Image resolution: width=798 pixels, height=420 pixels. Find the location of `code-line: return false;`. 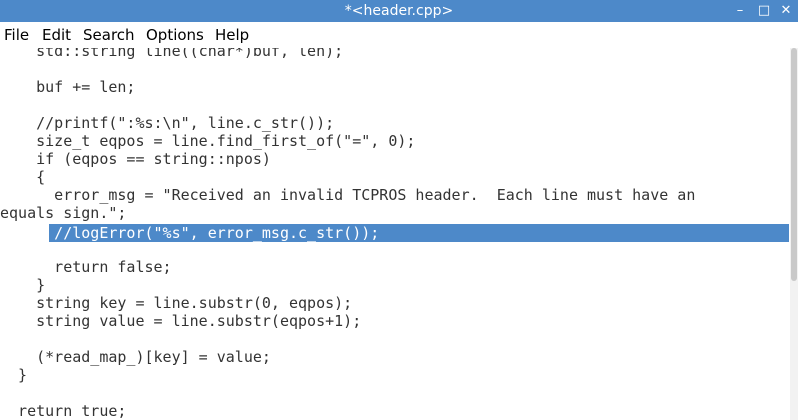

code-line: return false; is located at coordinates (85, 267).